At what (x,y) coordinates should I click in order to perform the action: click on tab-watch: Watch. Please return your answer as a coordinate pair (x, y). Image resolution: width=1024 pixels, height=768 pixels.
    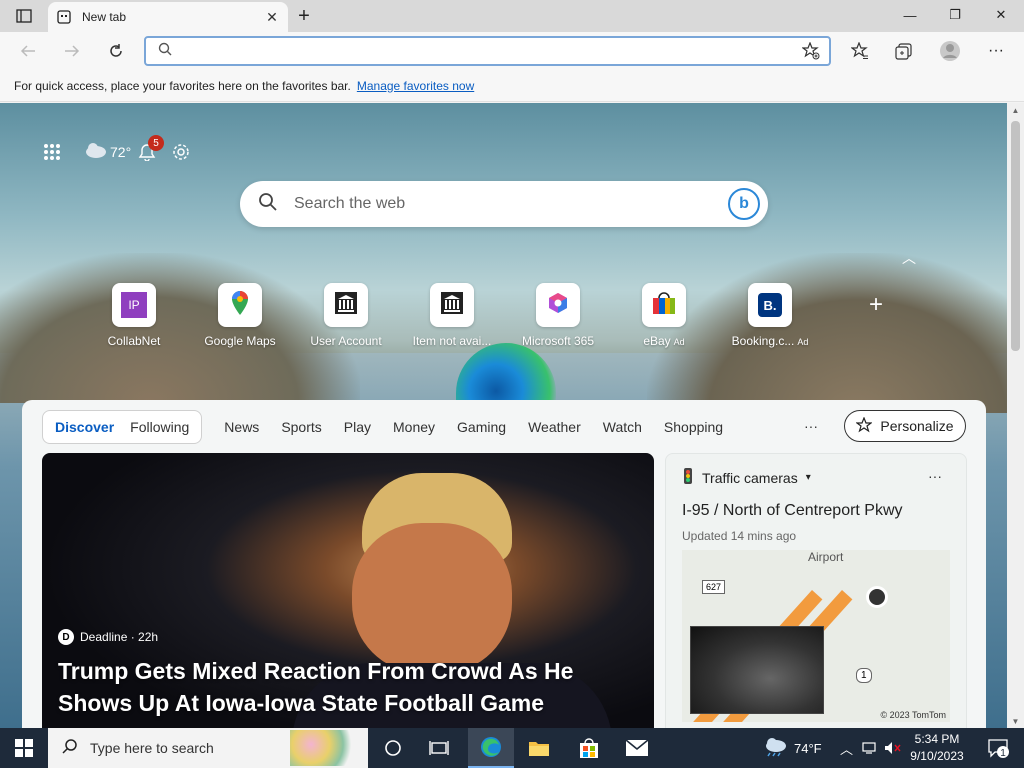
    Looking at the image, I should click on (622, 427).